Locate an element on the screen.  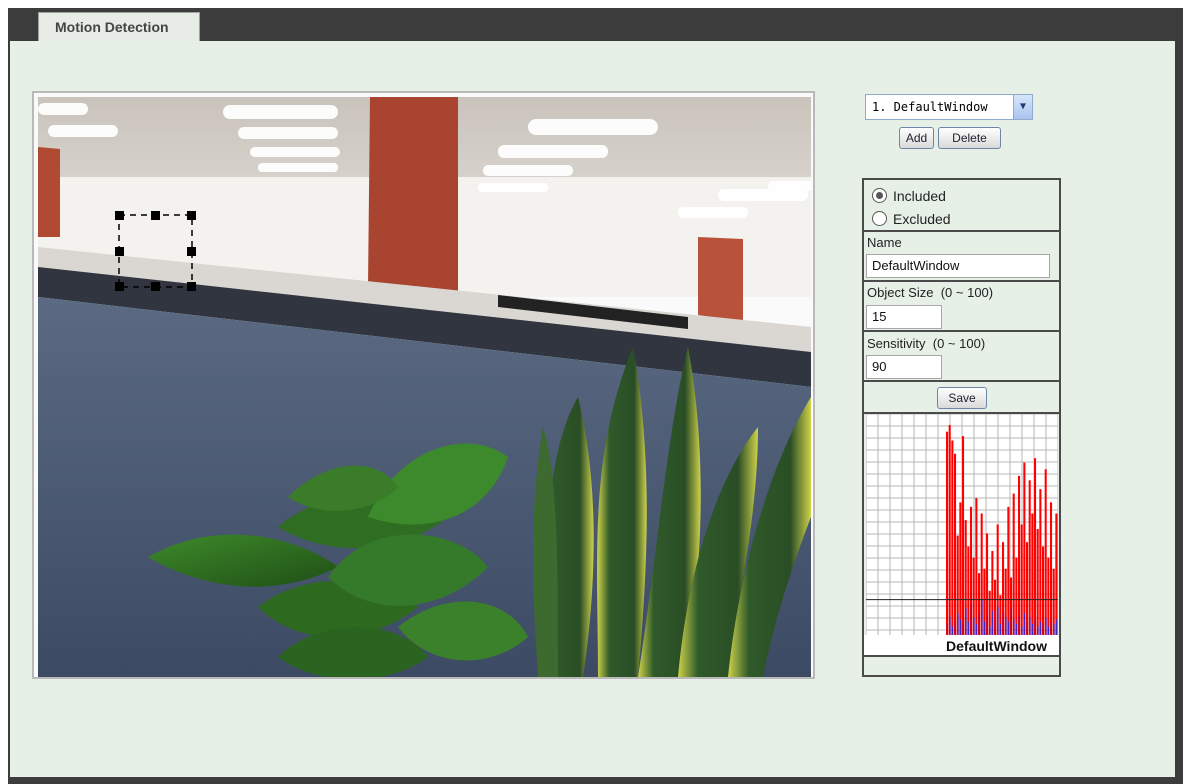
object-size-input: 15 is located at coordinates (904, 317).